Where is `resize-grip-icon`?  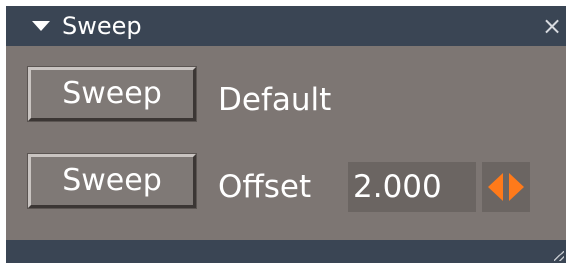
resize-grip-icon is located at coordinates (559, 256).